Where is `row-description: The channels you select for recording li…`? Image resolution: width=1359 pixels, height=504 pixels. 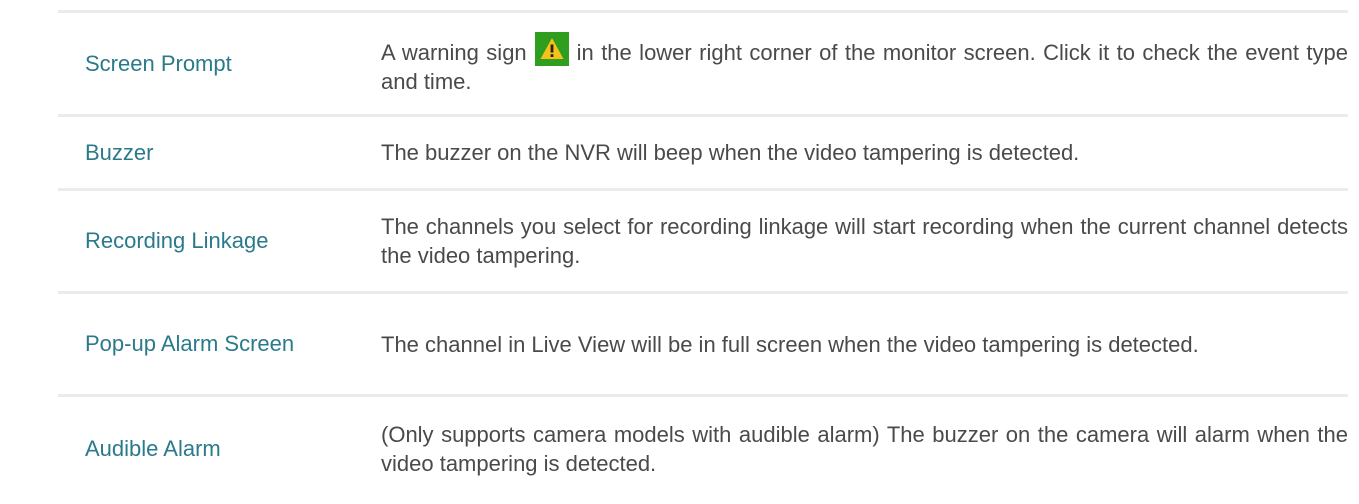 row-description: The channels you select for recording li… is located at coordinates (864, 241).